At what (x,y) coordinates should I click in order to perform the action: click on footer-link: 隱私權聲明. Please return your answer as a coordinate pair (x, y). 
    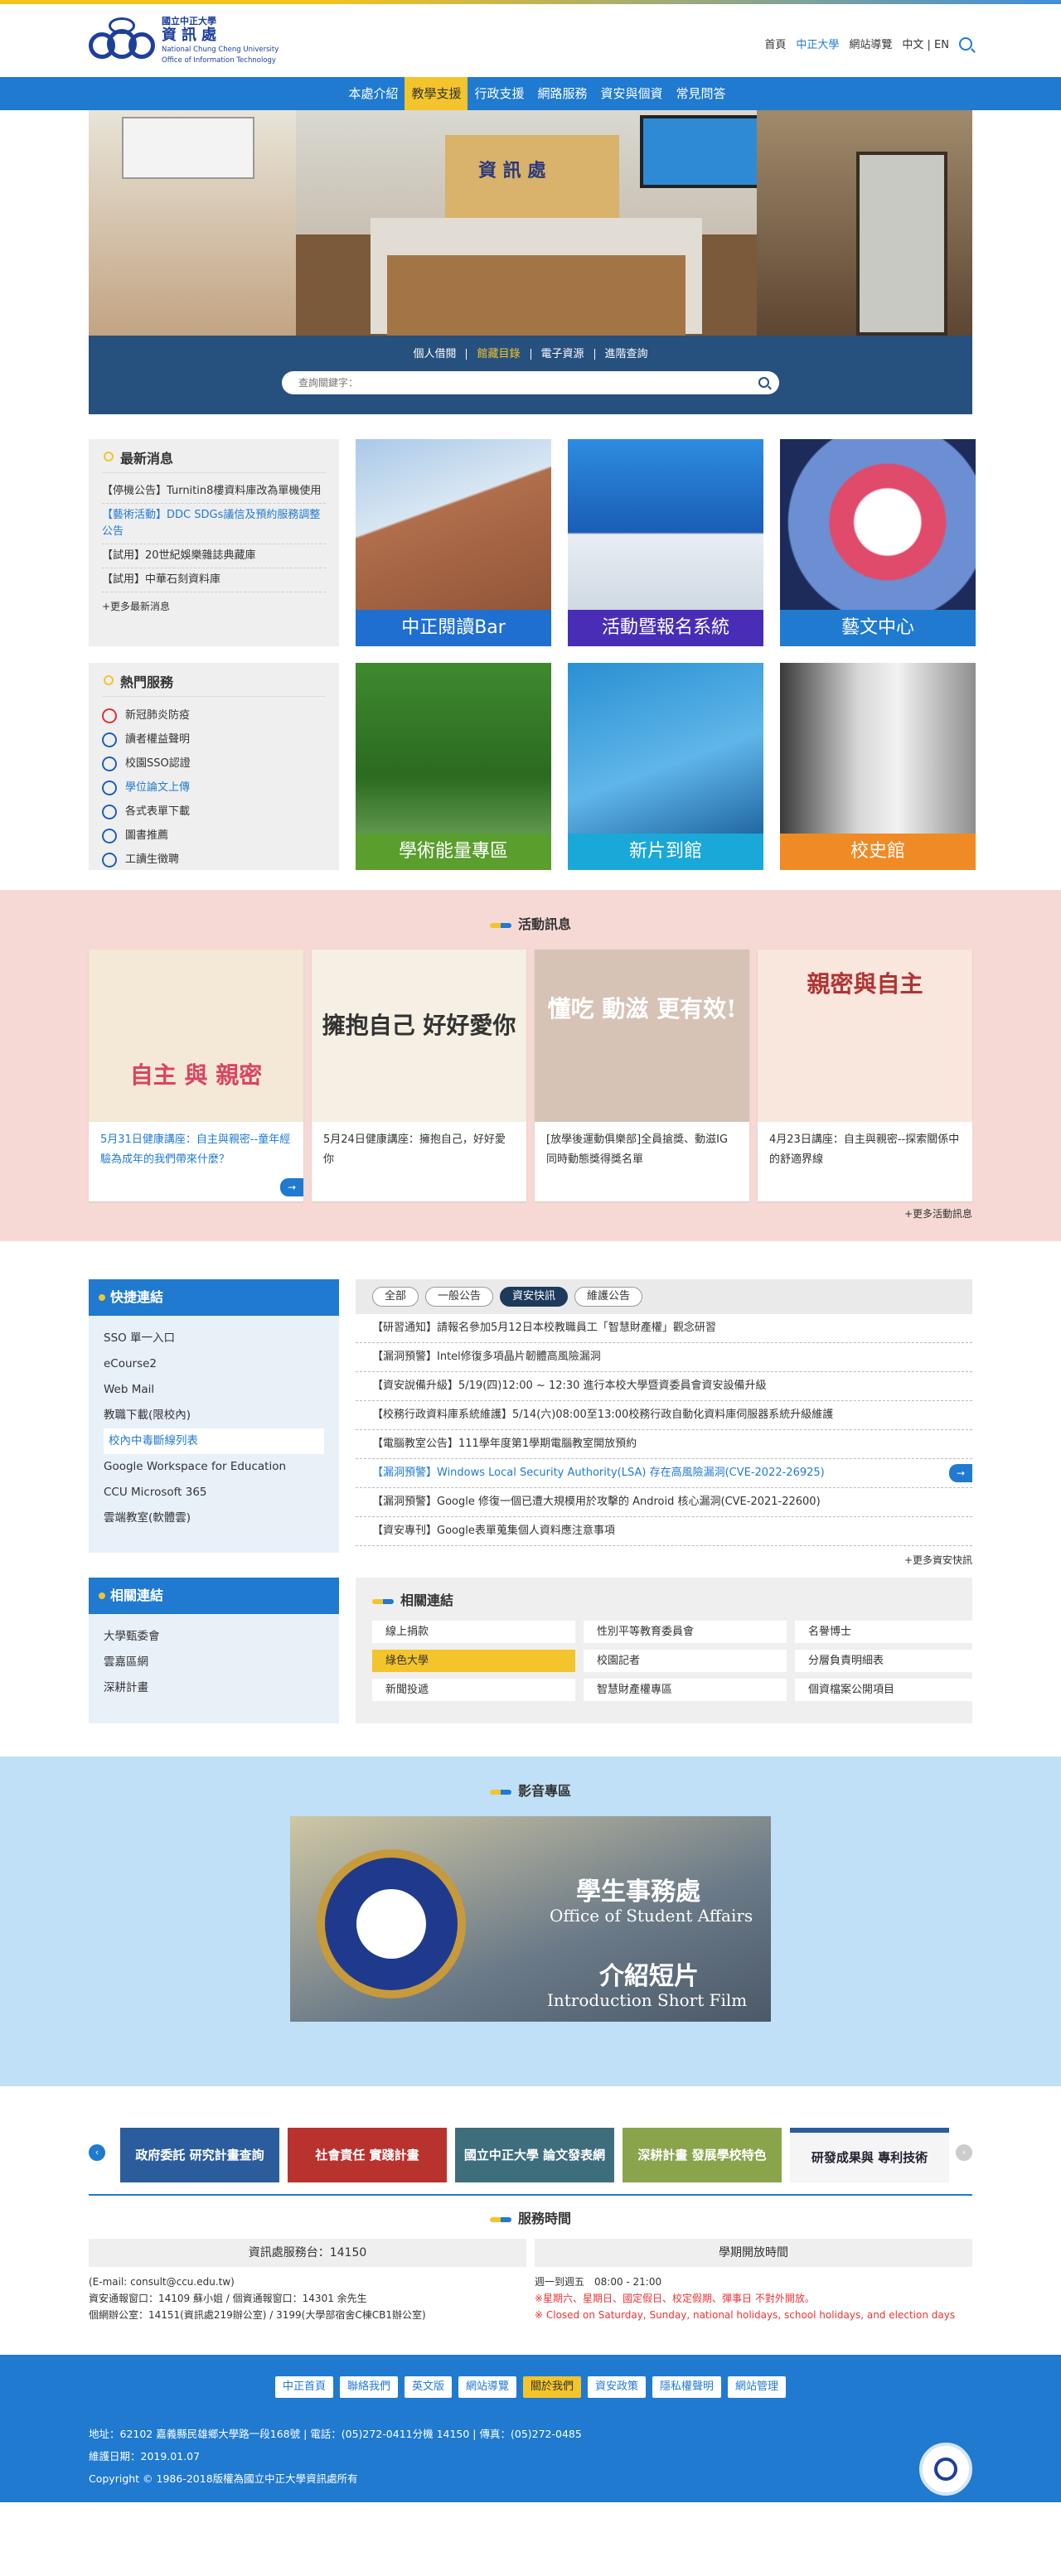
    Looking at the image, I should click on (687, 2387).